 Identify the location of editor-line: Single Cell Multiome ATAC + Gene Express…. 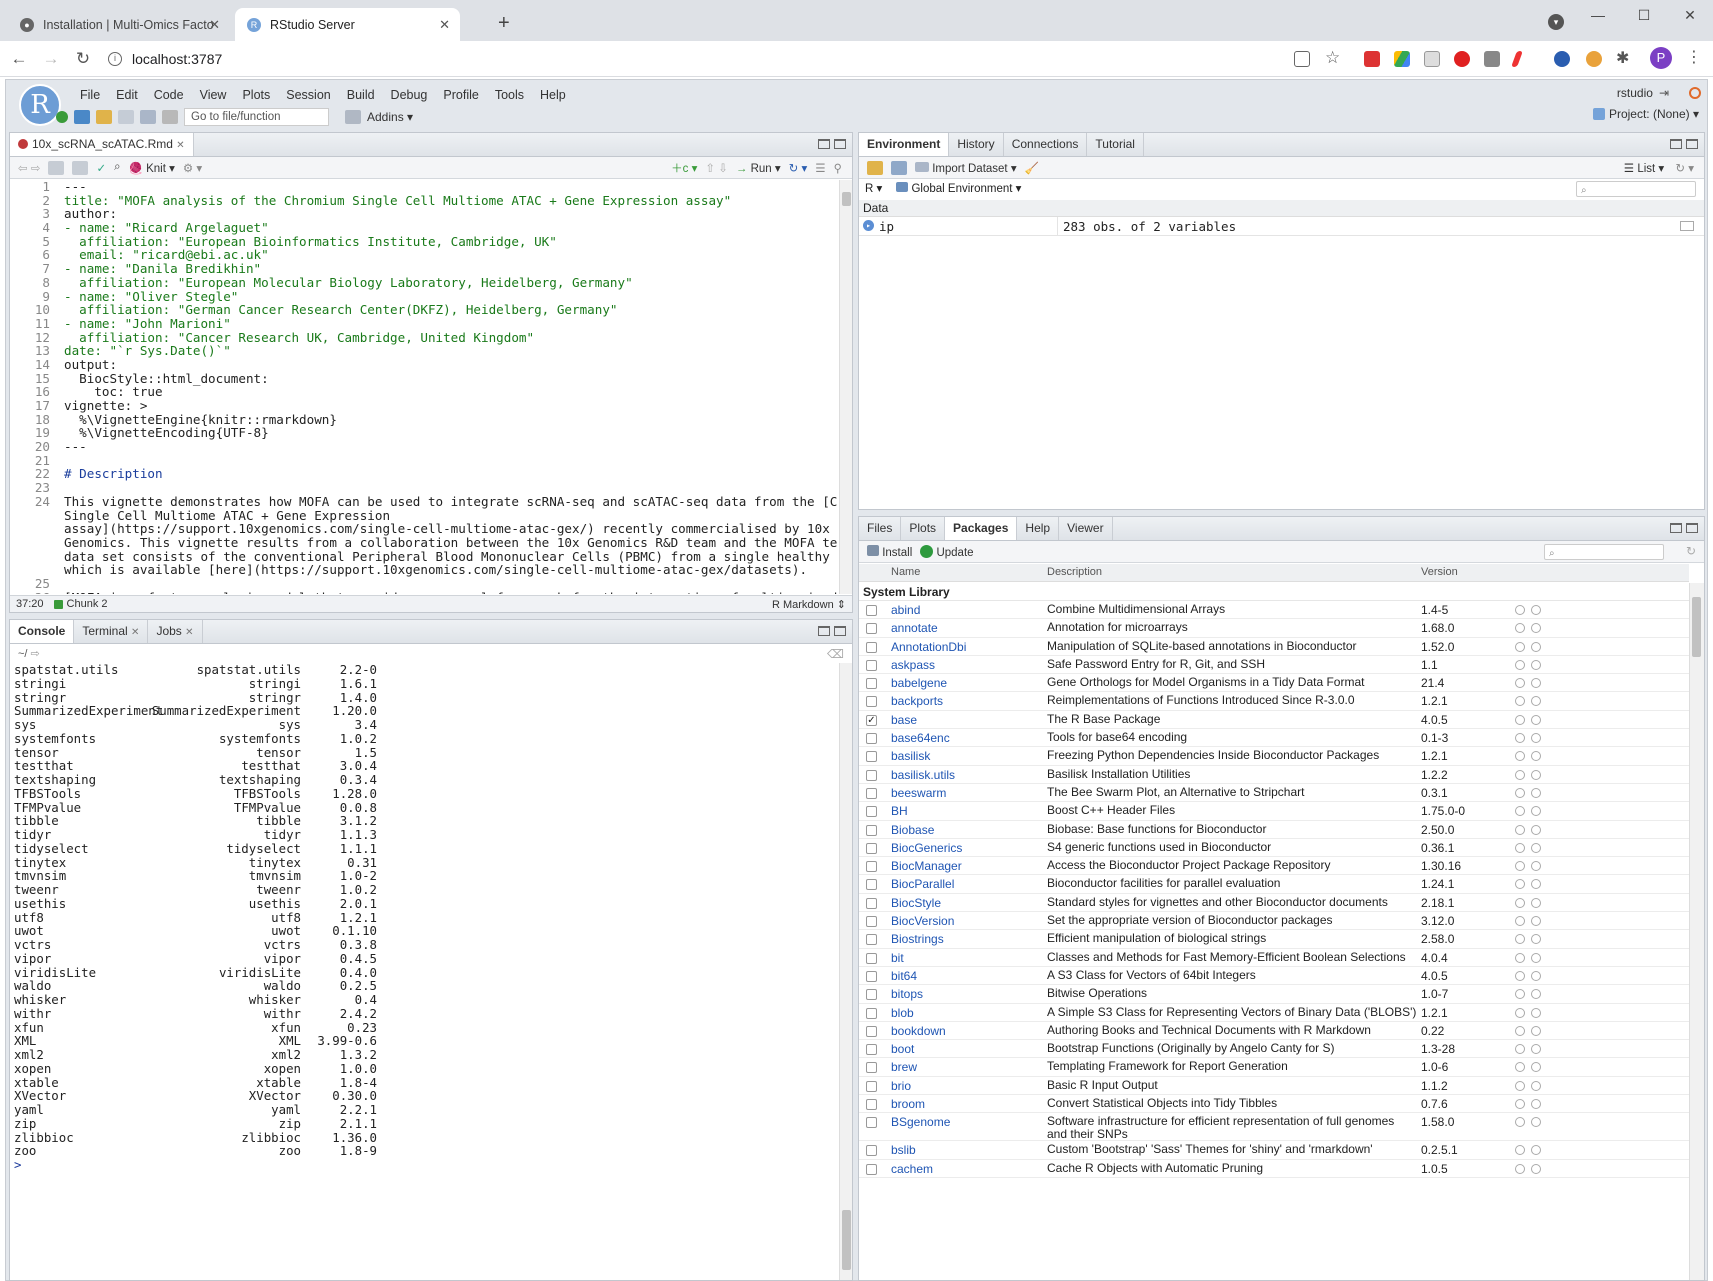
(424, 515).